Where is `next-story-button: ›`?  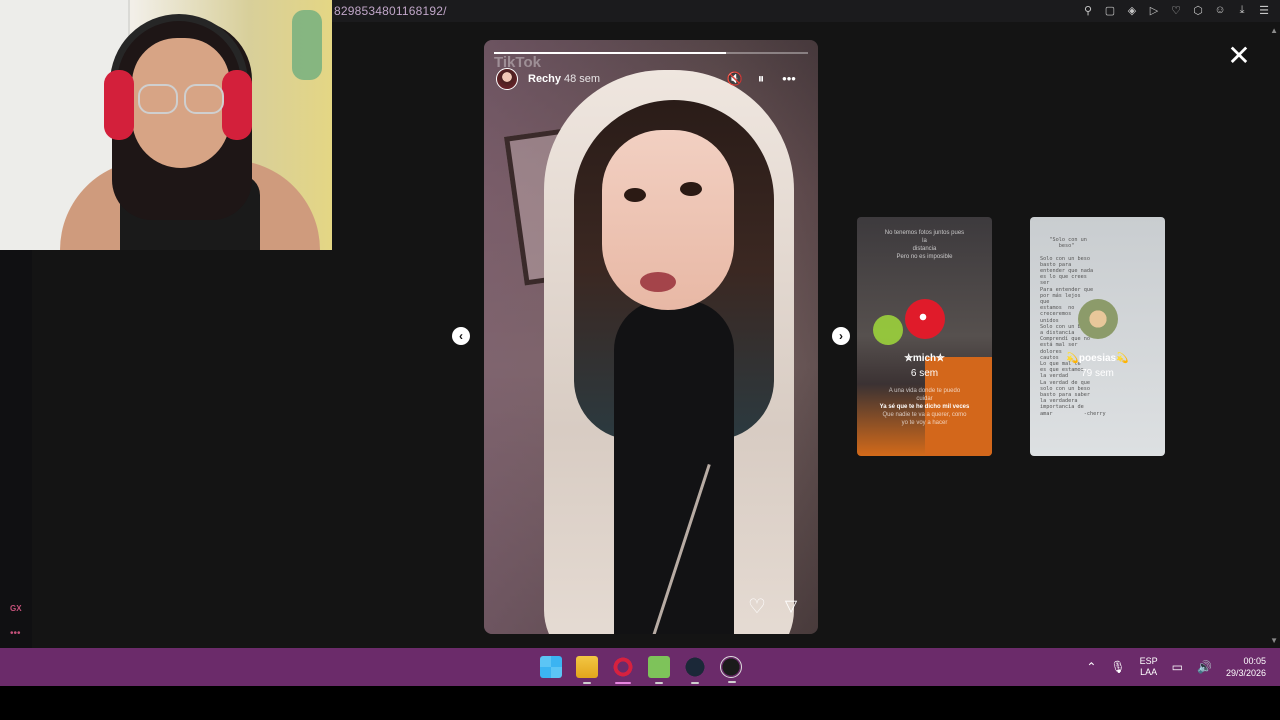 next-story-button: › is located at coordinates (841, 336).